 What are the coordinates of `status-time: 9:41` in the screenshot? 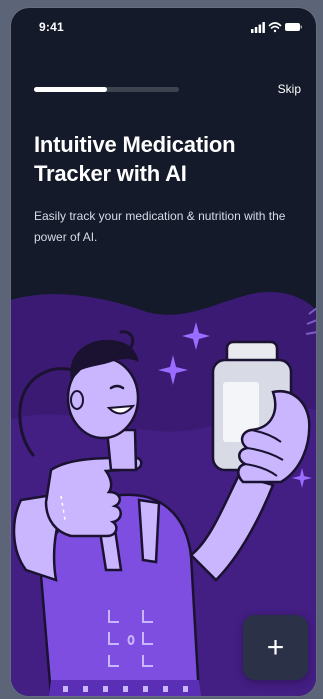 It's located at (51, 27).